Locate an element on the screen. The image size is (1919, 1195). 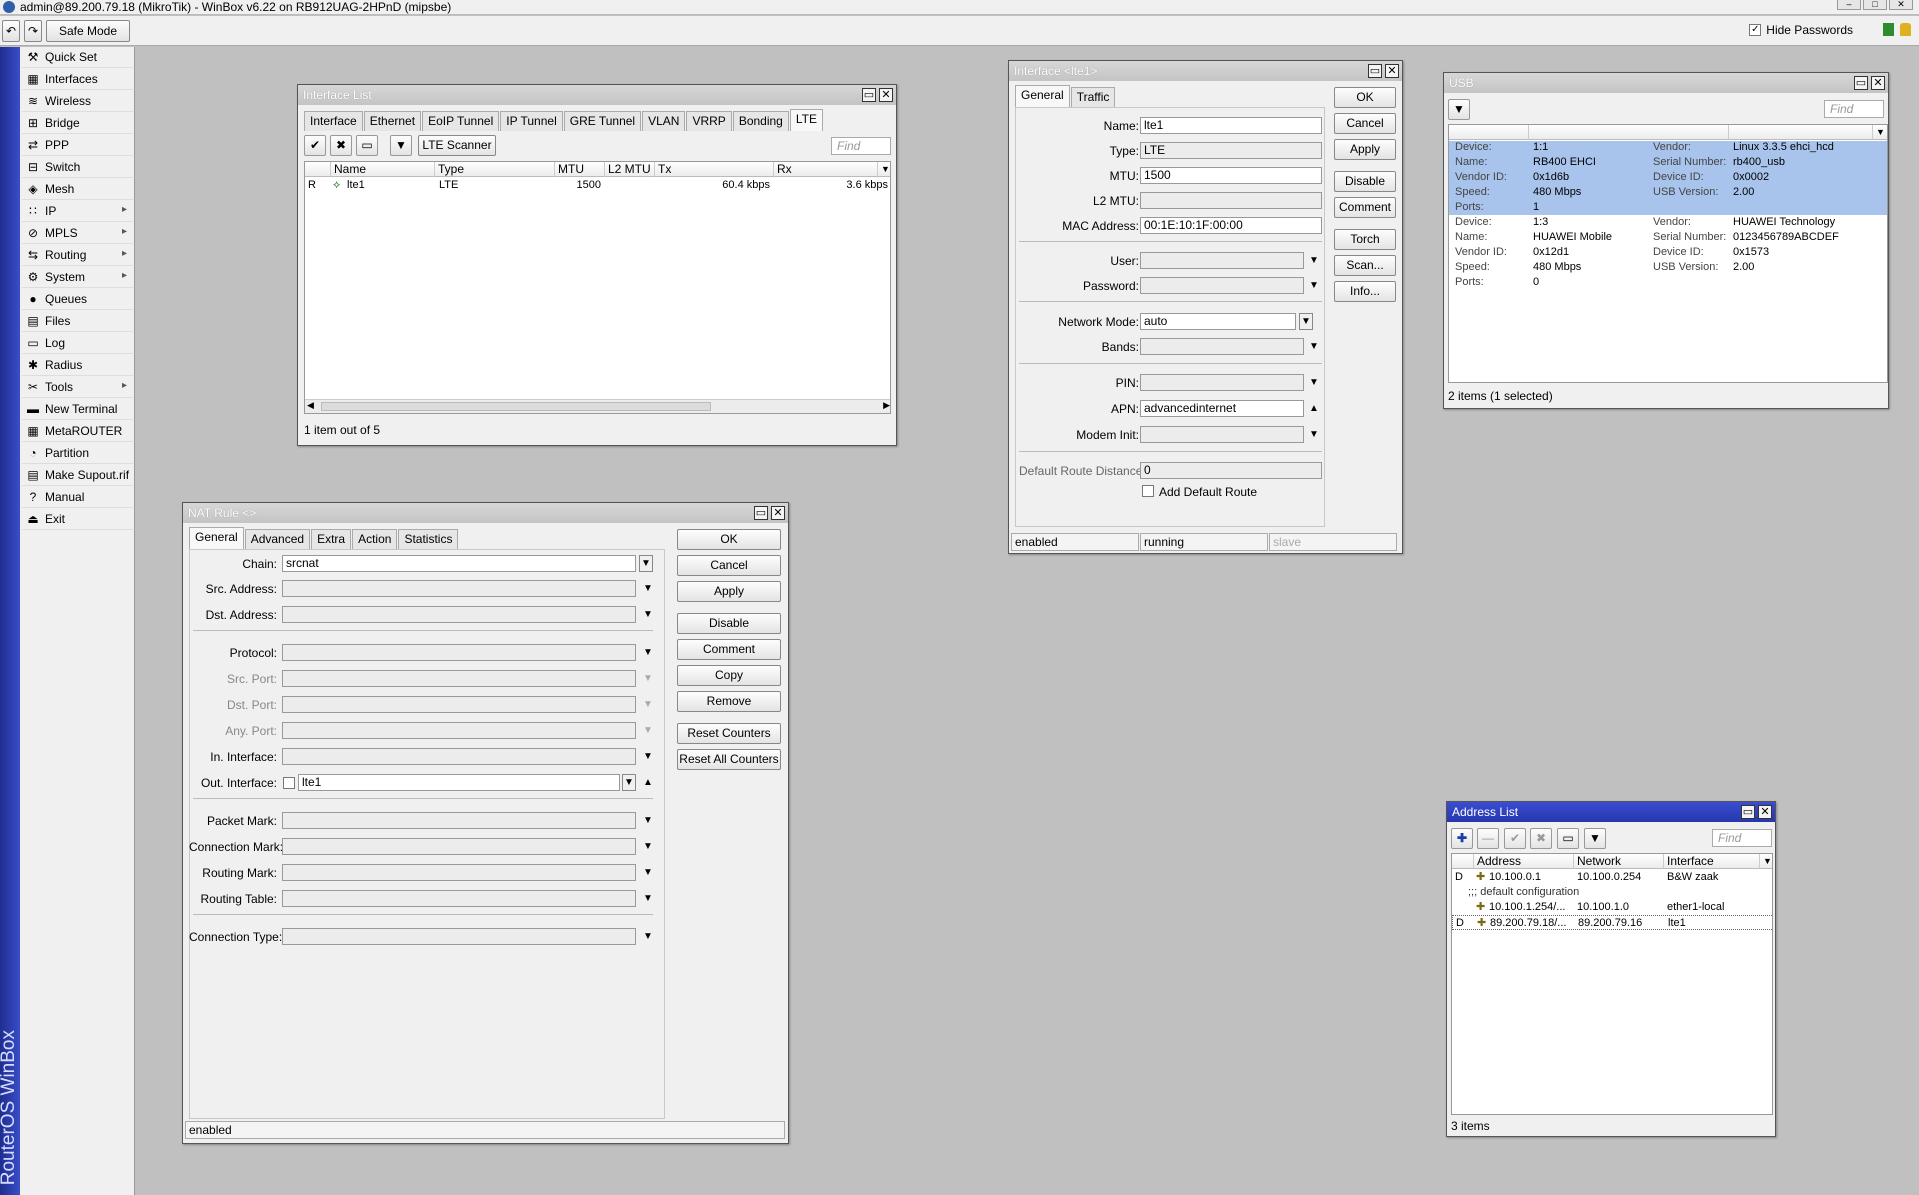
network-column-header: Network is located at coordinates (1619, 861).